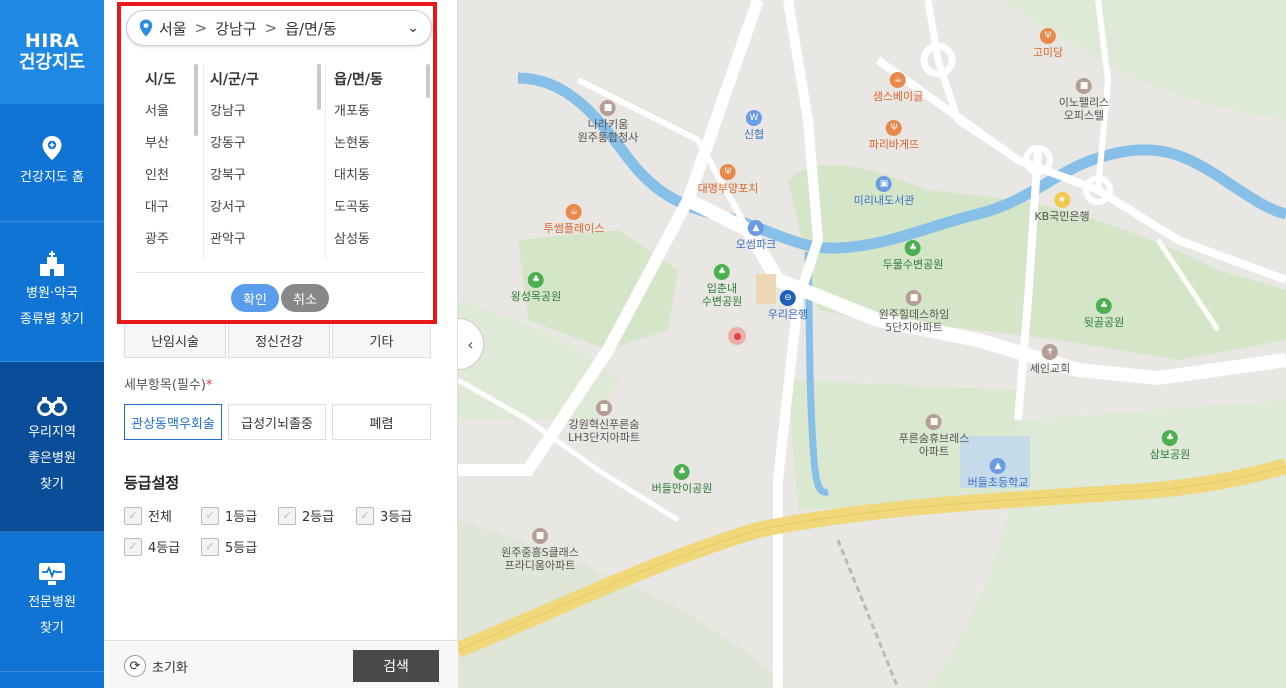 Image resolution: width=1286 pixels, height=688 pixels. Describe the element at coordinates (170, 144) in the screenshot. I see `sido-item: 부산` at that location.